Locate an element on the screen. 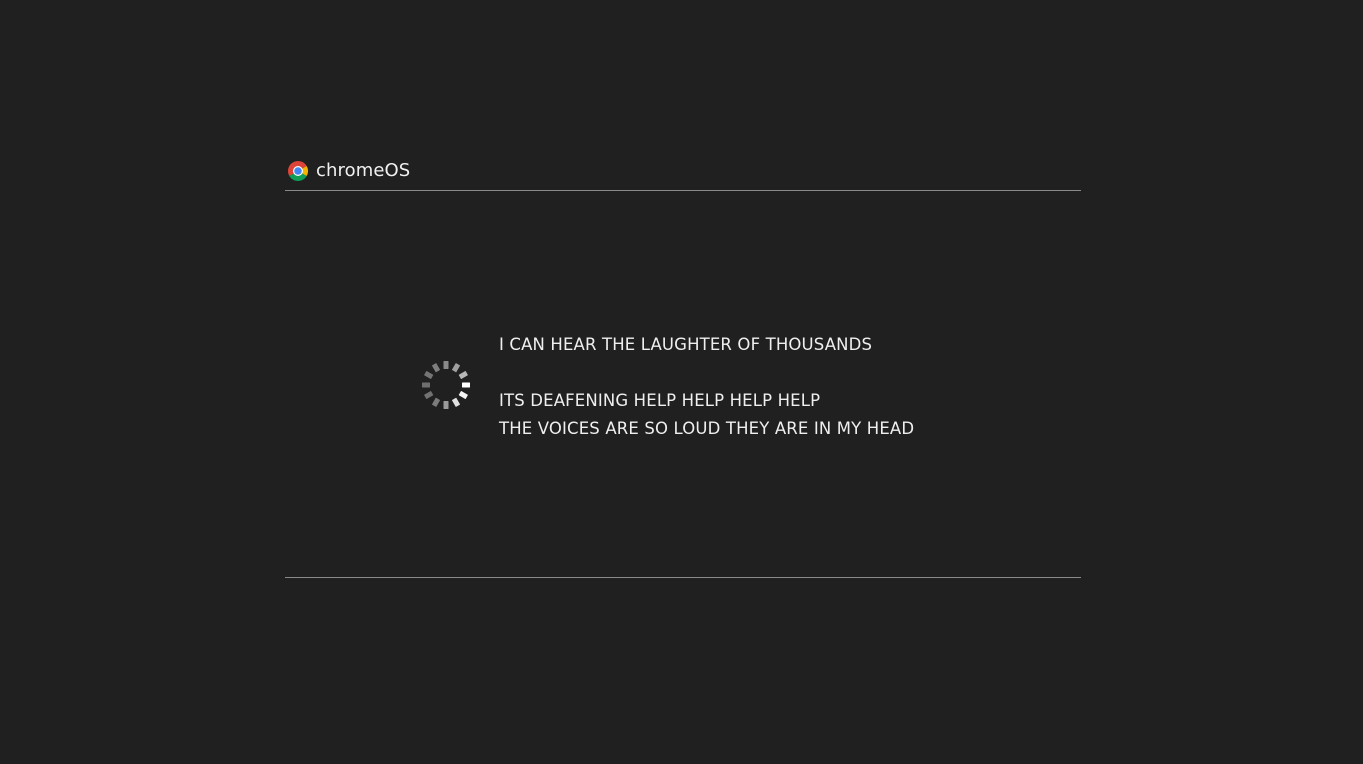 This screenshot has width=1363, height=764. message-line: I CAN HEAR THE LAUGHTER OF THOUSANDS is located at coordinates (686, 344).